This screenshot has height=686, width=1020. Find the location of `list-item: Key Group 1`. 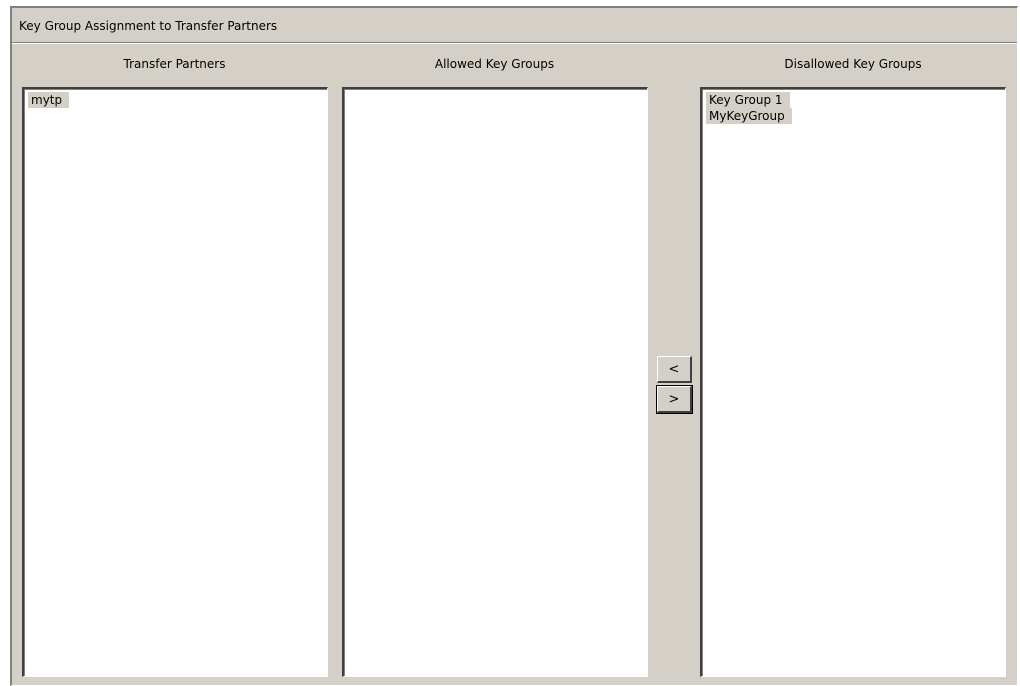

list-item: Key Group 1 is located at coordinates (748, 100).